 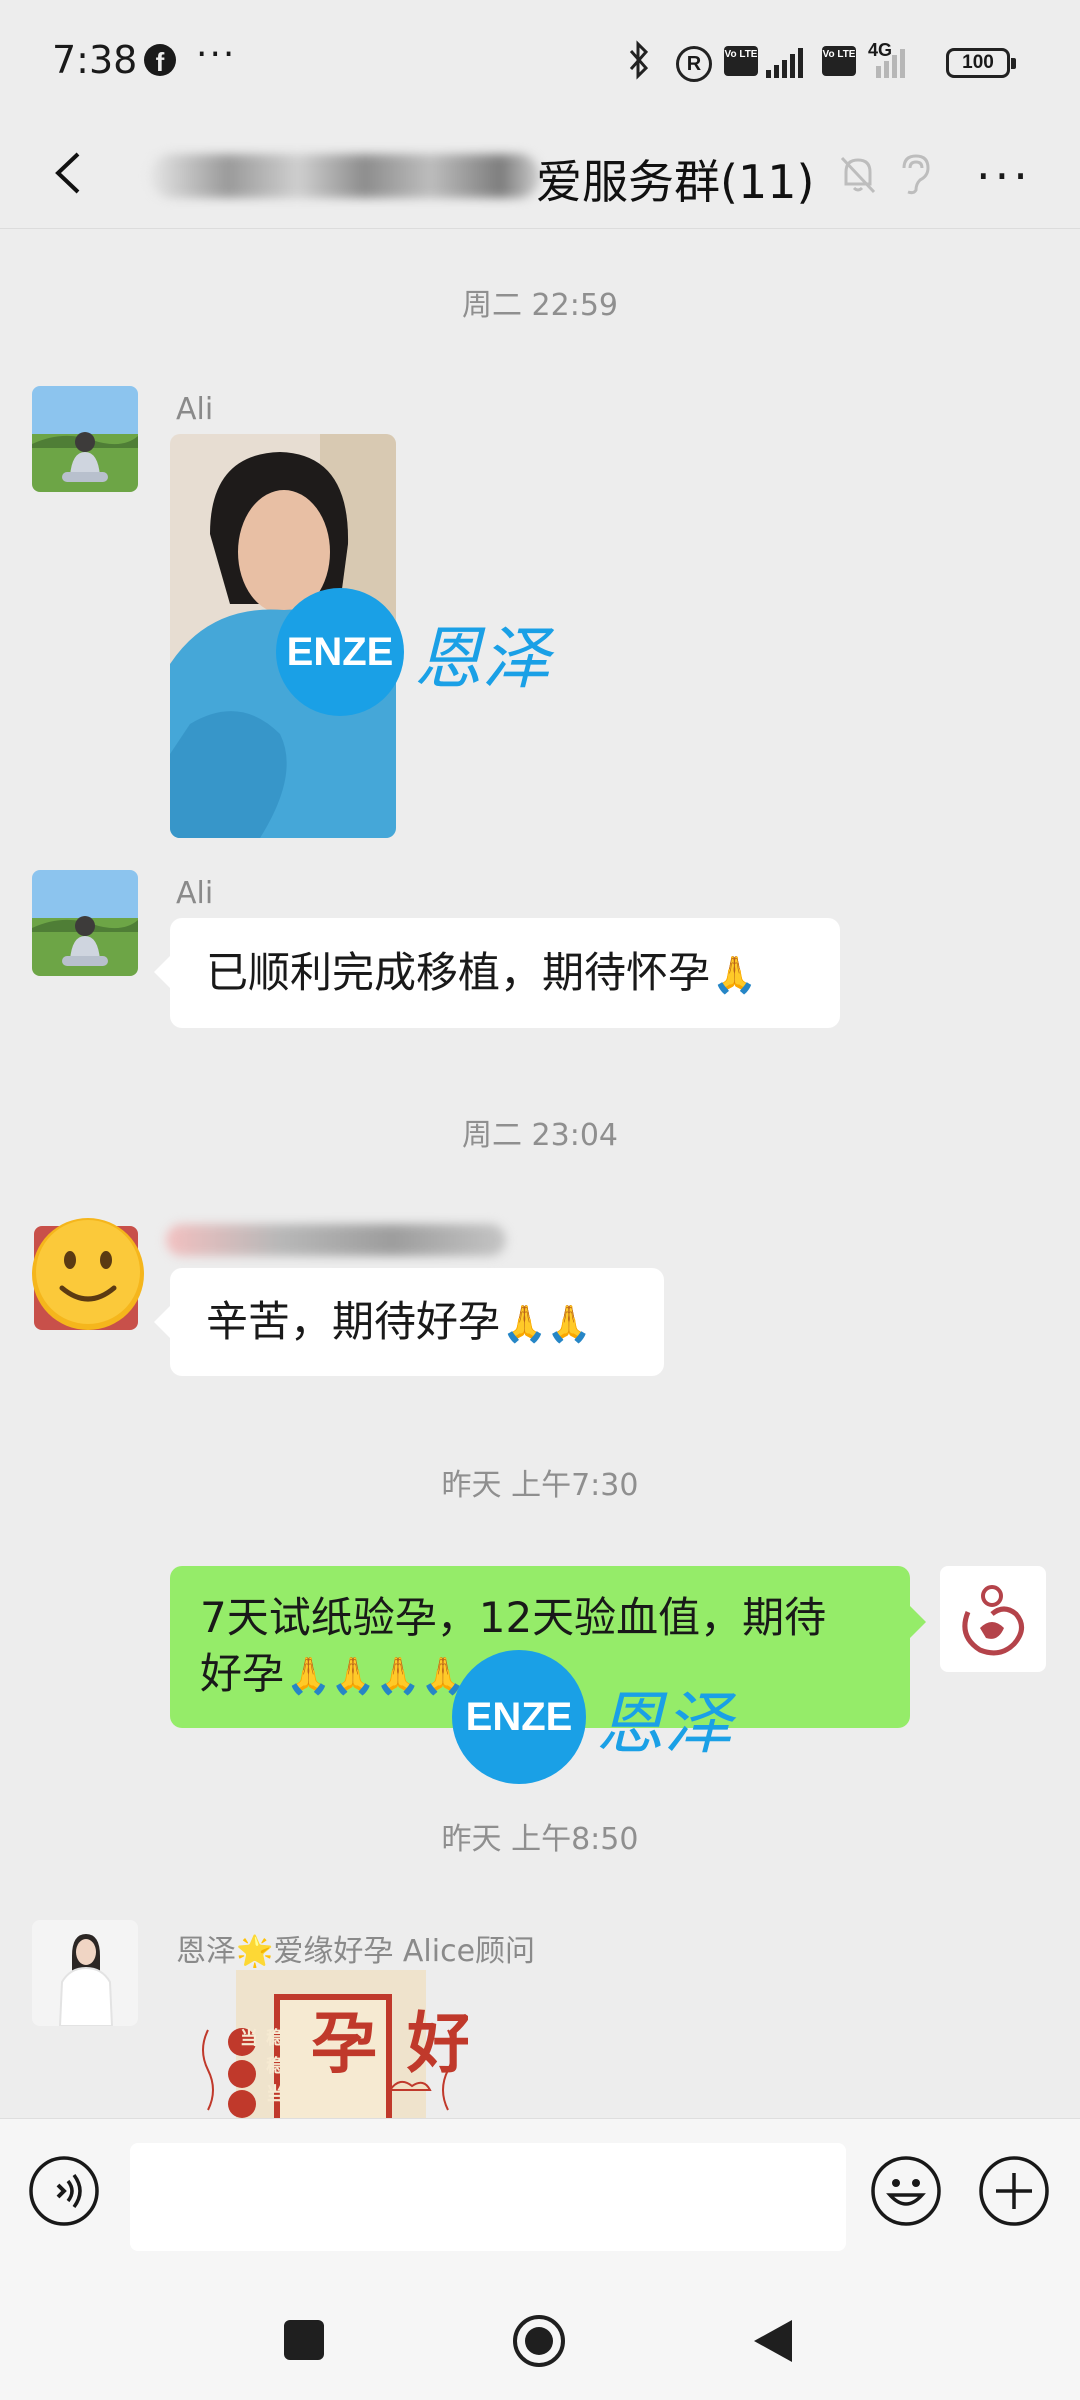 I want to click on message-text-line1: 7天试纸验孕，12天验血值，期待, so click(x=513, y=1617).